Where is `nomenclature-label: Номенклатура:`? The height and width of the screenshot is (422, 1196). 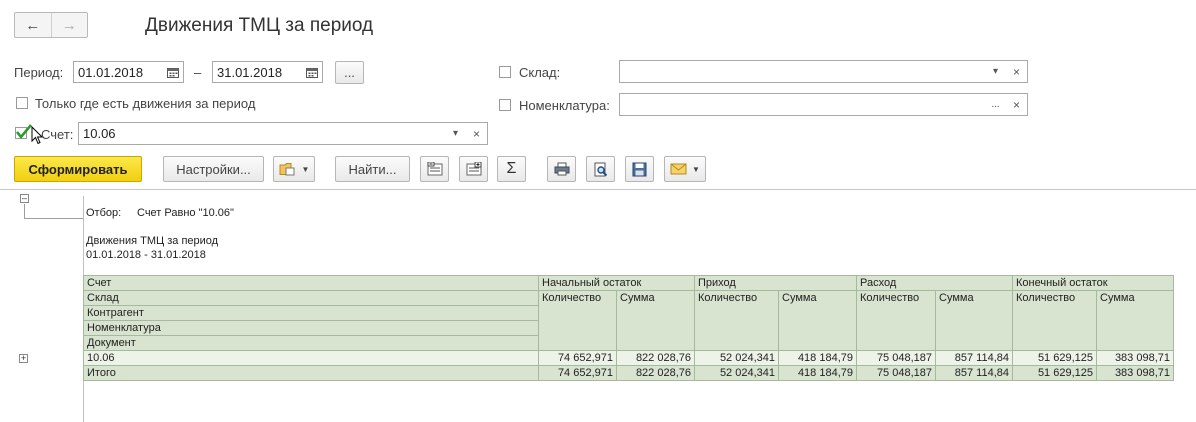
nomenclature-label: Номенклатура: is located at coordinates (564, 105).